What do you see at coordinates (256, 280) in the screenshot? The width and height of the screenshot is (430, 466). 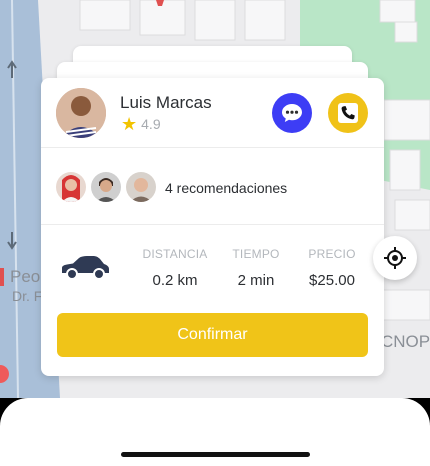 I see `time-value: 2 min` at bounding box center [256, 280].